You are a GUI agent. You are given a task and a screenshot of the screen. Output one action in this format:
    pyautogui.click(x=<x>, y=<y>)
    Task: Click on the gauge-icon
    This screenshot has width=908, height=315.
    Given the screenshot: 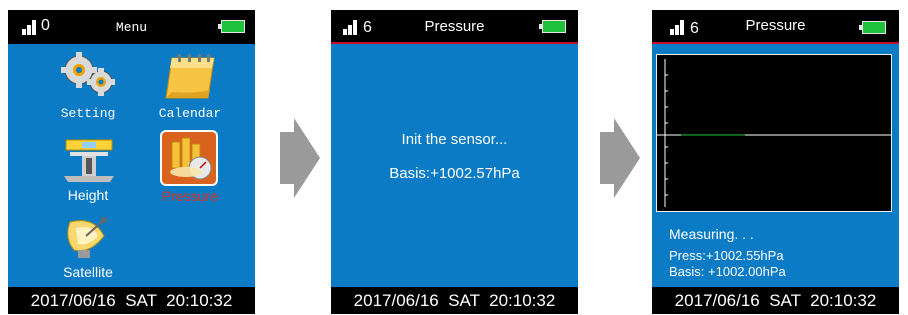 What is the action you would take?
    pyautogui.click(x=191, y=158)
    